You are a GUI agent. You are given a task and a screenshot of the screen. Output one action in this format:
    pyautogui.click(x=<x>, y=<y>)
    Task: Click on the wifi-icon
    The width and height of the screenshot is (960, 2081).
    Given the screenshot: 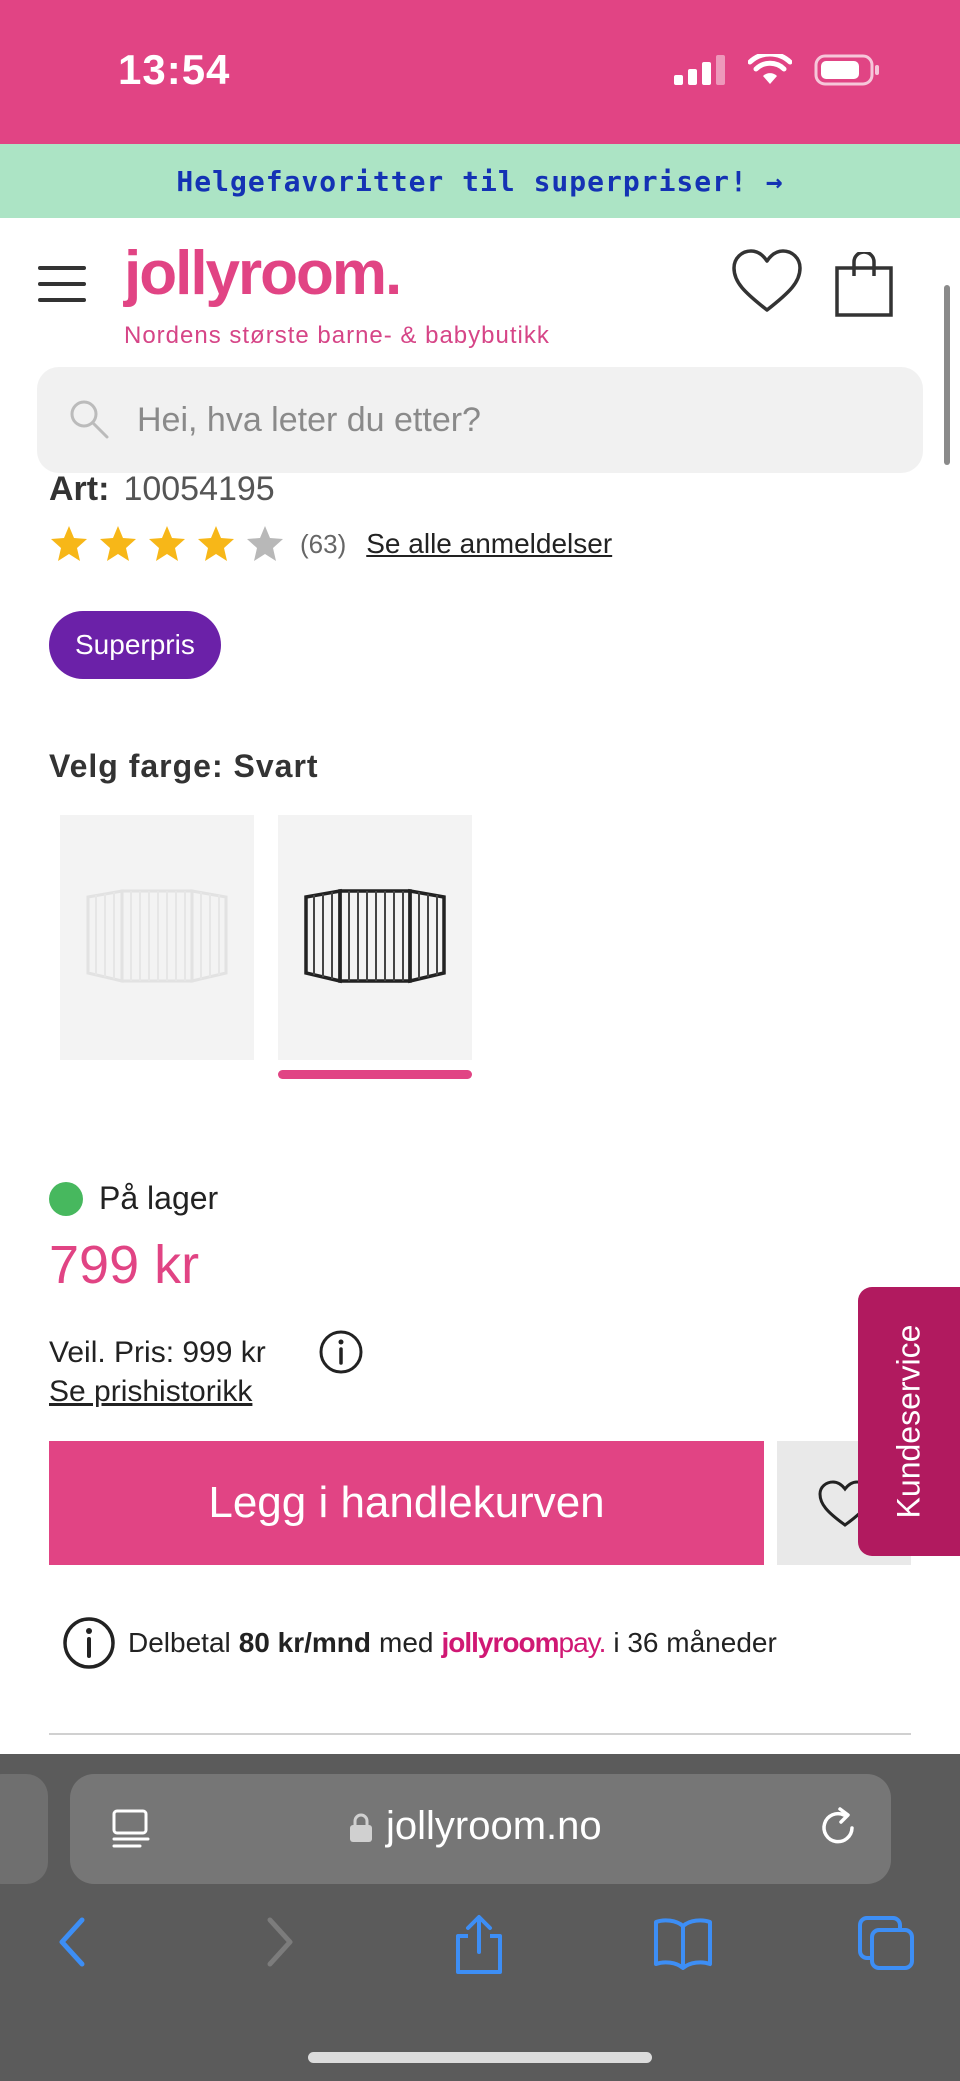 What is the action you would take?
    pyautogui.click(x=770, y=69)
    